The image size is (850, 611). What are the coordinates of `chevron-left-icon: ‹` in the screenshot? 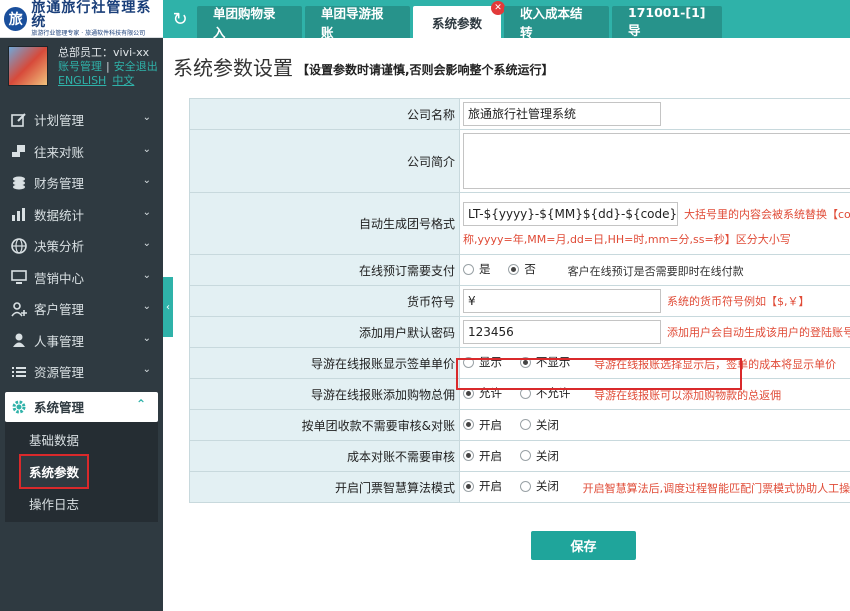 It's located at (168, 307).